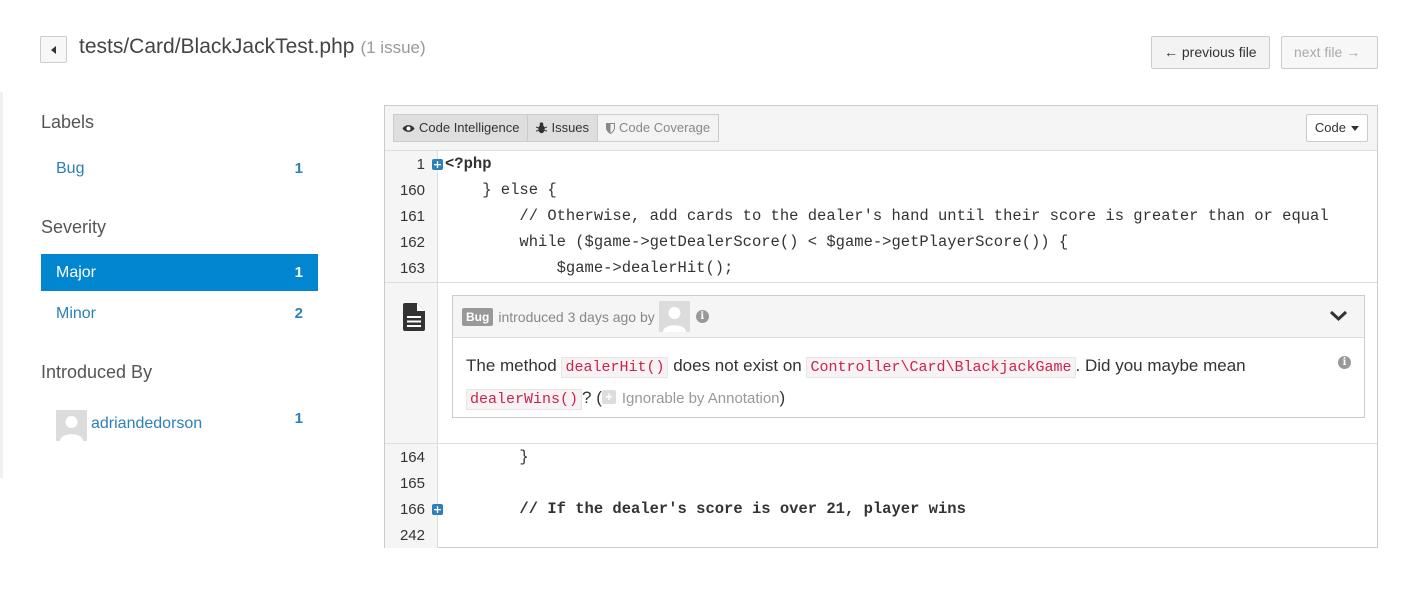 This screenshot has width=1411, height=616. Describe the element at coordinates (881, 483) in the screenshot. I see `code-line: 165` at that location.